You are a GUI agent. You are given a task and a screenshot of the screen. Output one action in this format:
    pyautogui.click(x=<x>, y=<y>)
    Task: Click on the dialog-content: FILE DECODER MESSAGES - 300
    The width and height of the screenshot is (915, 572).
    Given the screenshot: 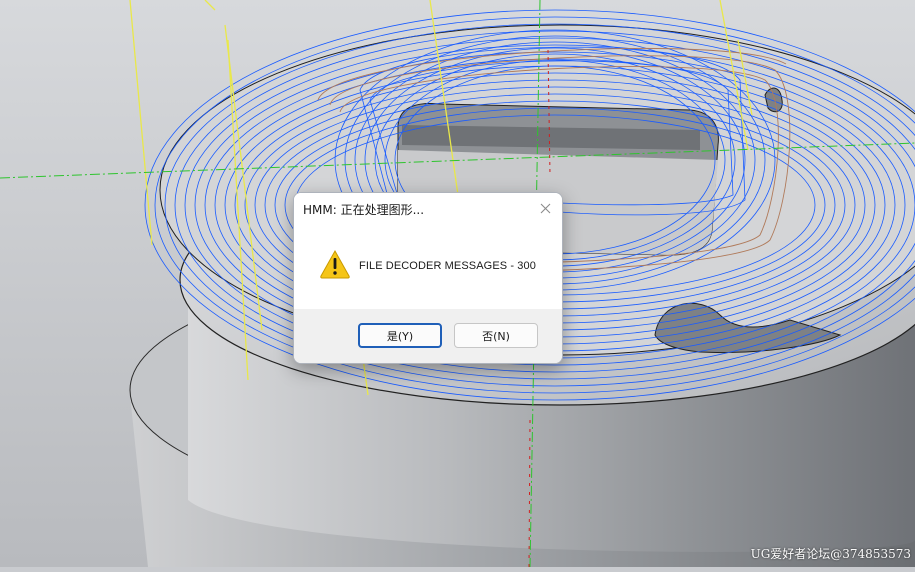 What is the action you would take?
    pyautogui.click(x=428, y=266)
    